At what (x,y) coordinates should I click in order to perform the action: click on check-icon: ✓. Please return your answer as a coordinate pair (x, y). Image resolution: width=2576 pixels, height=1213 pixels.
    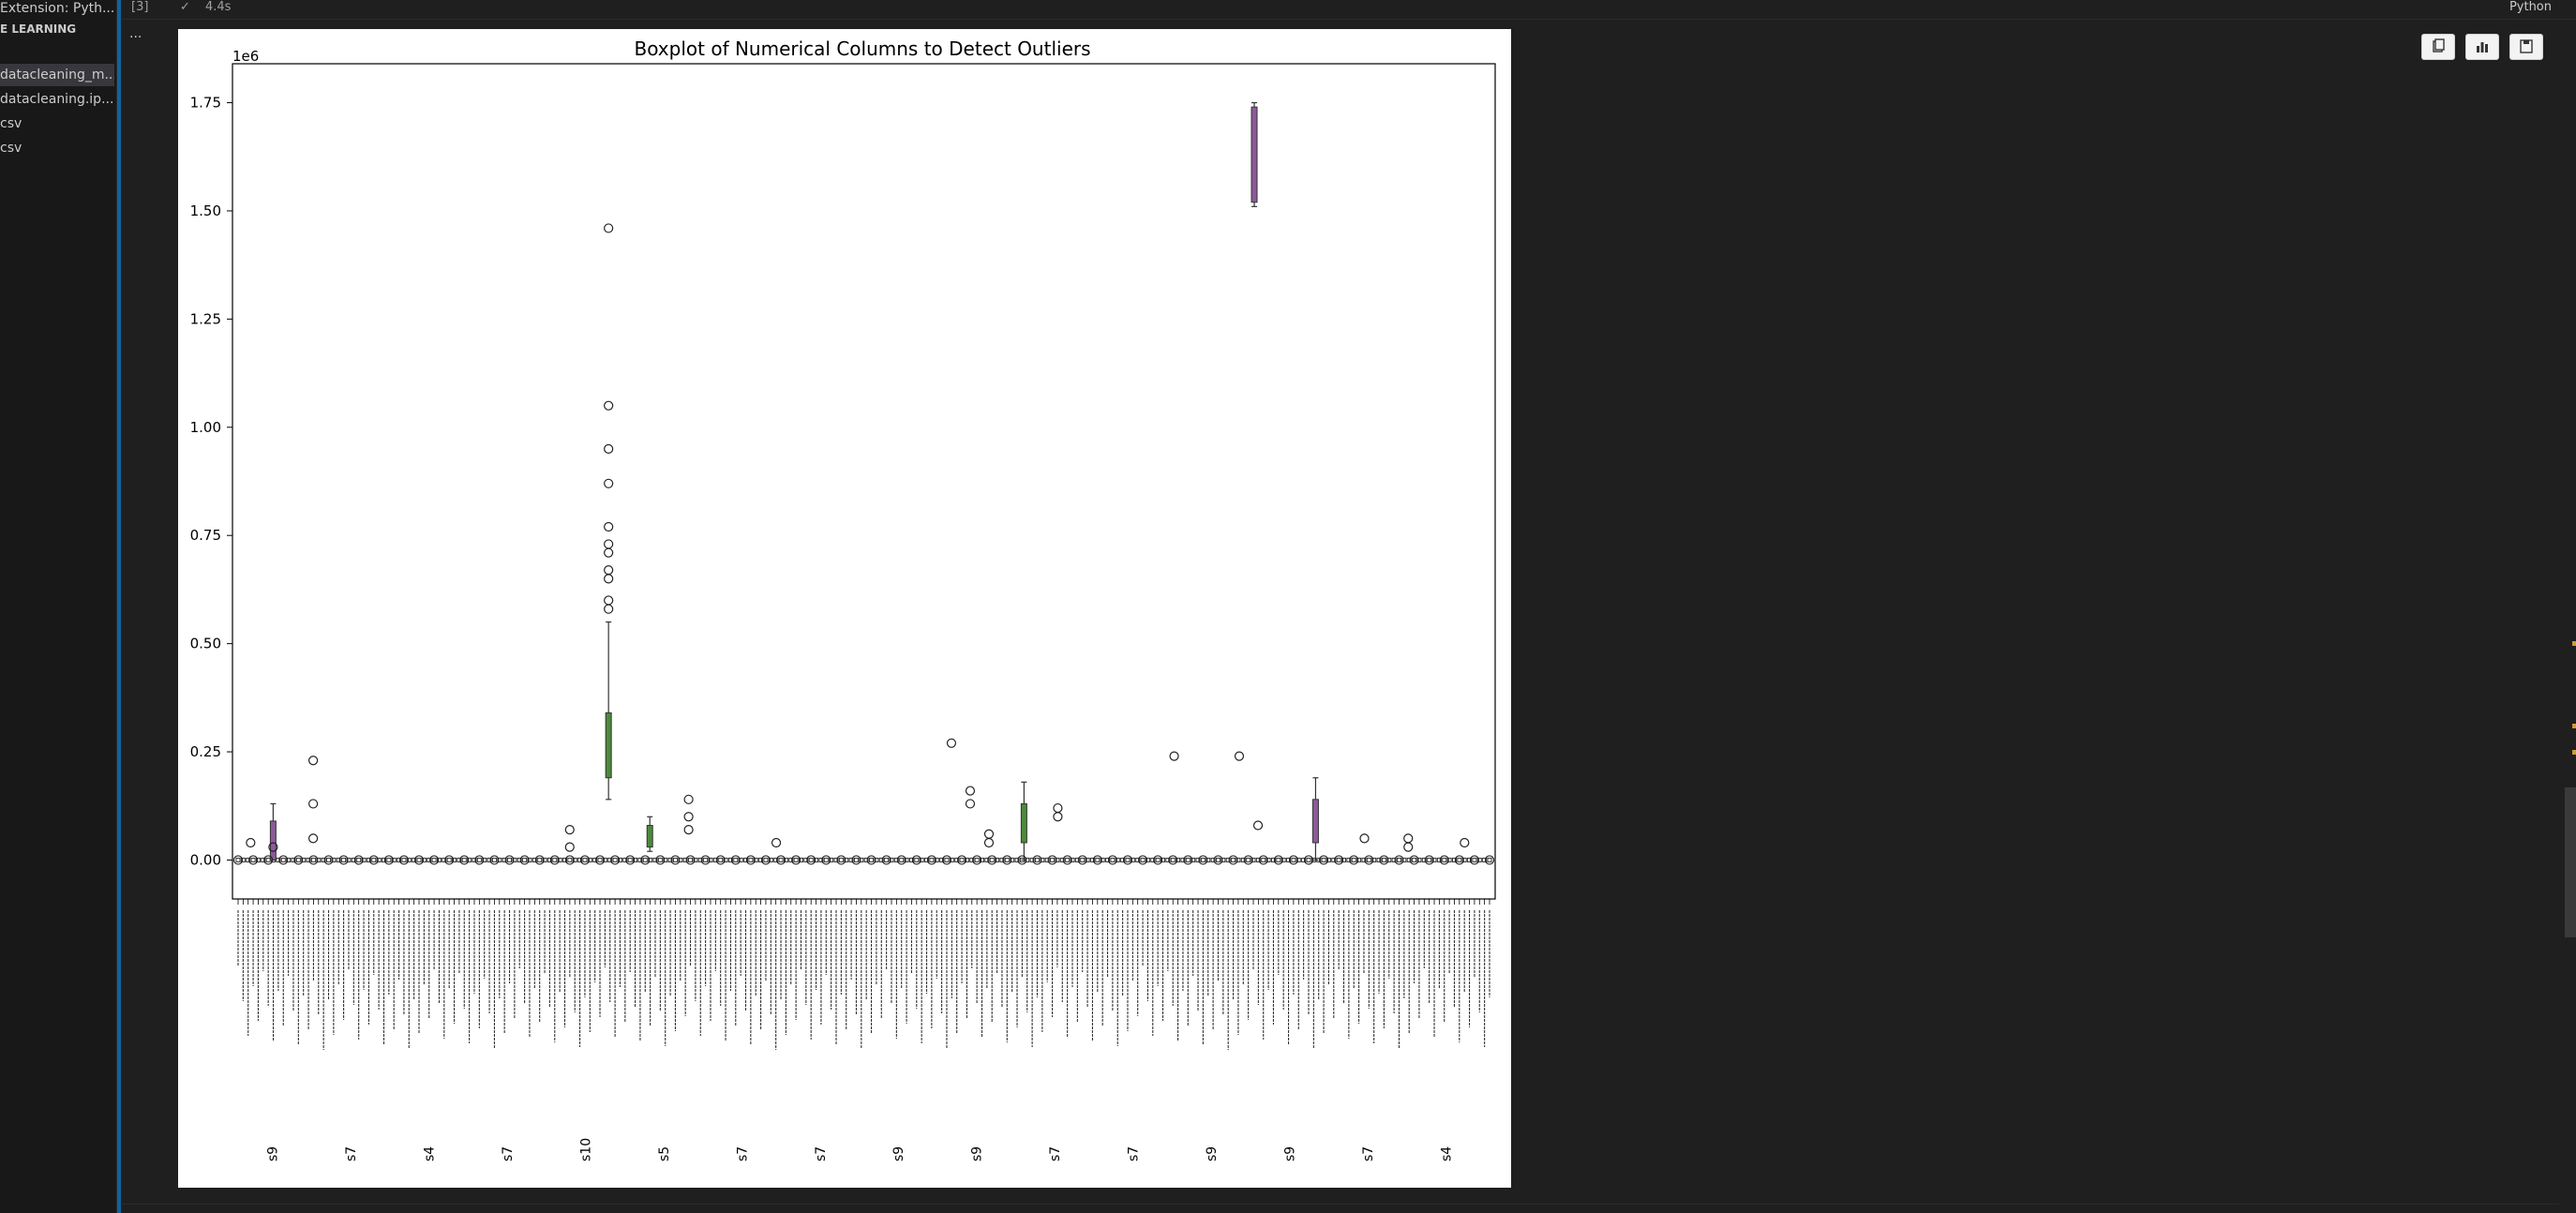
    Looking at the image, I should click on (185, 7).